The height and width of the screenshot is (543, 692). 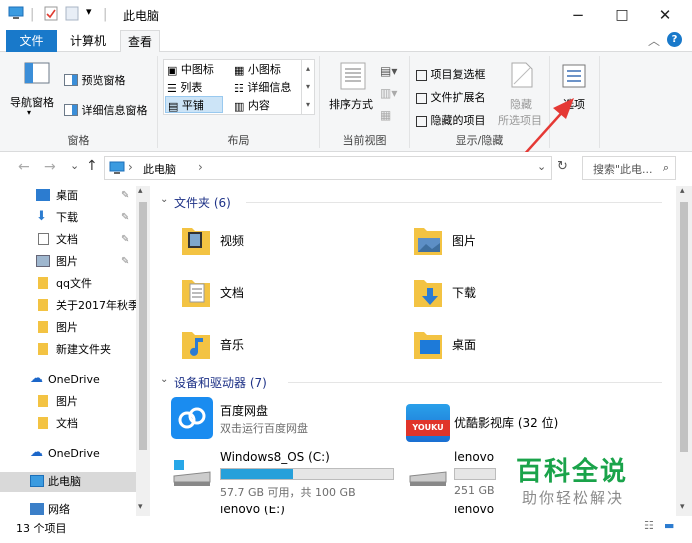 I want to click on recent-locations-button: ⌄, so click(x=74, y=165).